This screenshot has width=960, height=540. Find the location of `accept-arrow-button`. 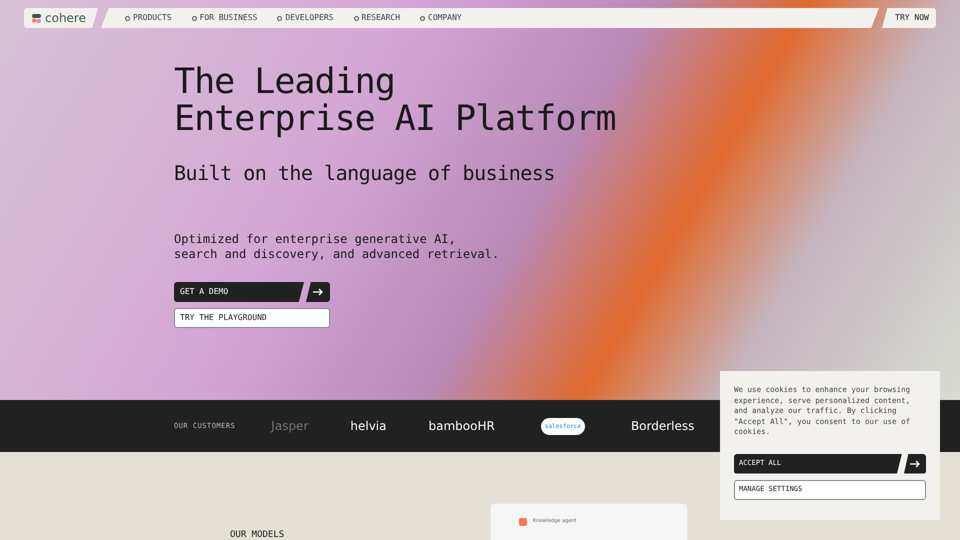

accept-arrow-button is located at coordinates (915, 464).